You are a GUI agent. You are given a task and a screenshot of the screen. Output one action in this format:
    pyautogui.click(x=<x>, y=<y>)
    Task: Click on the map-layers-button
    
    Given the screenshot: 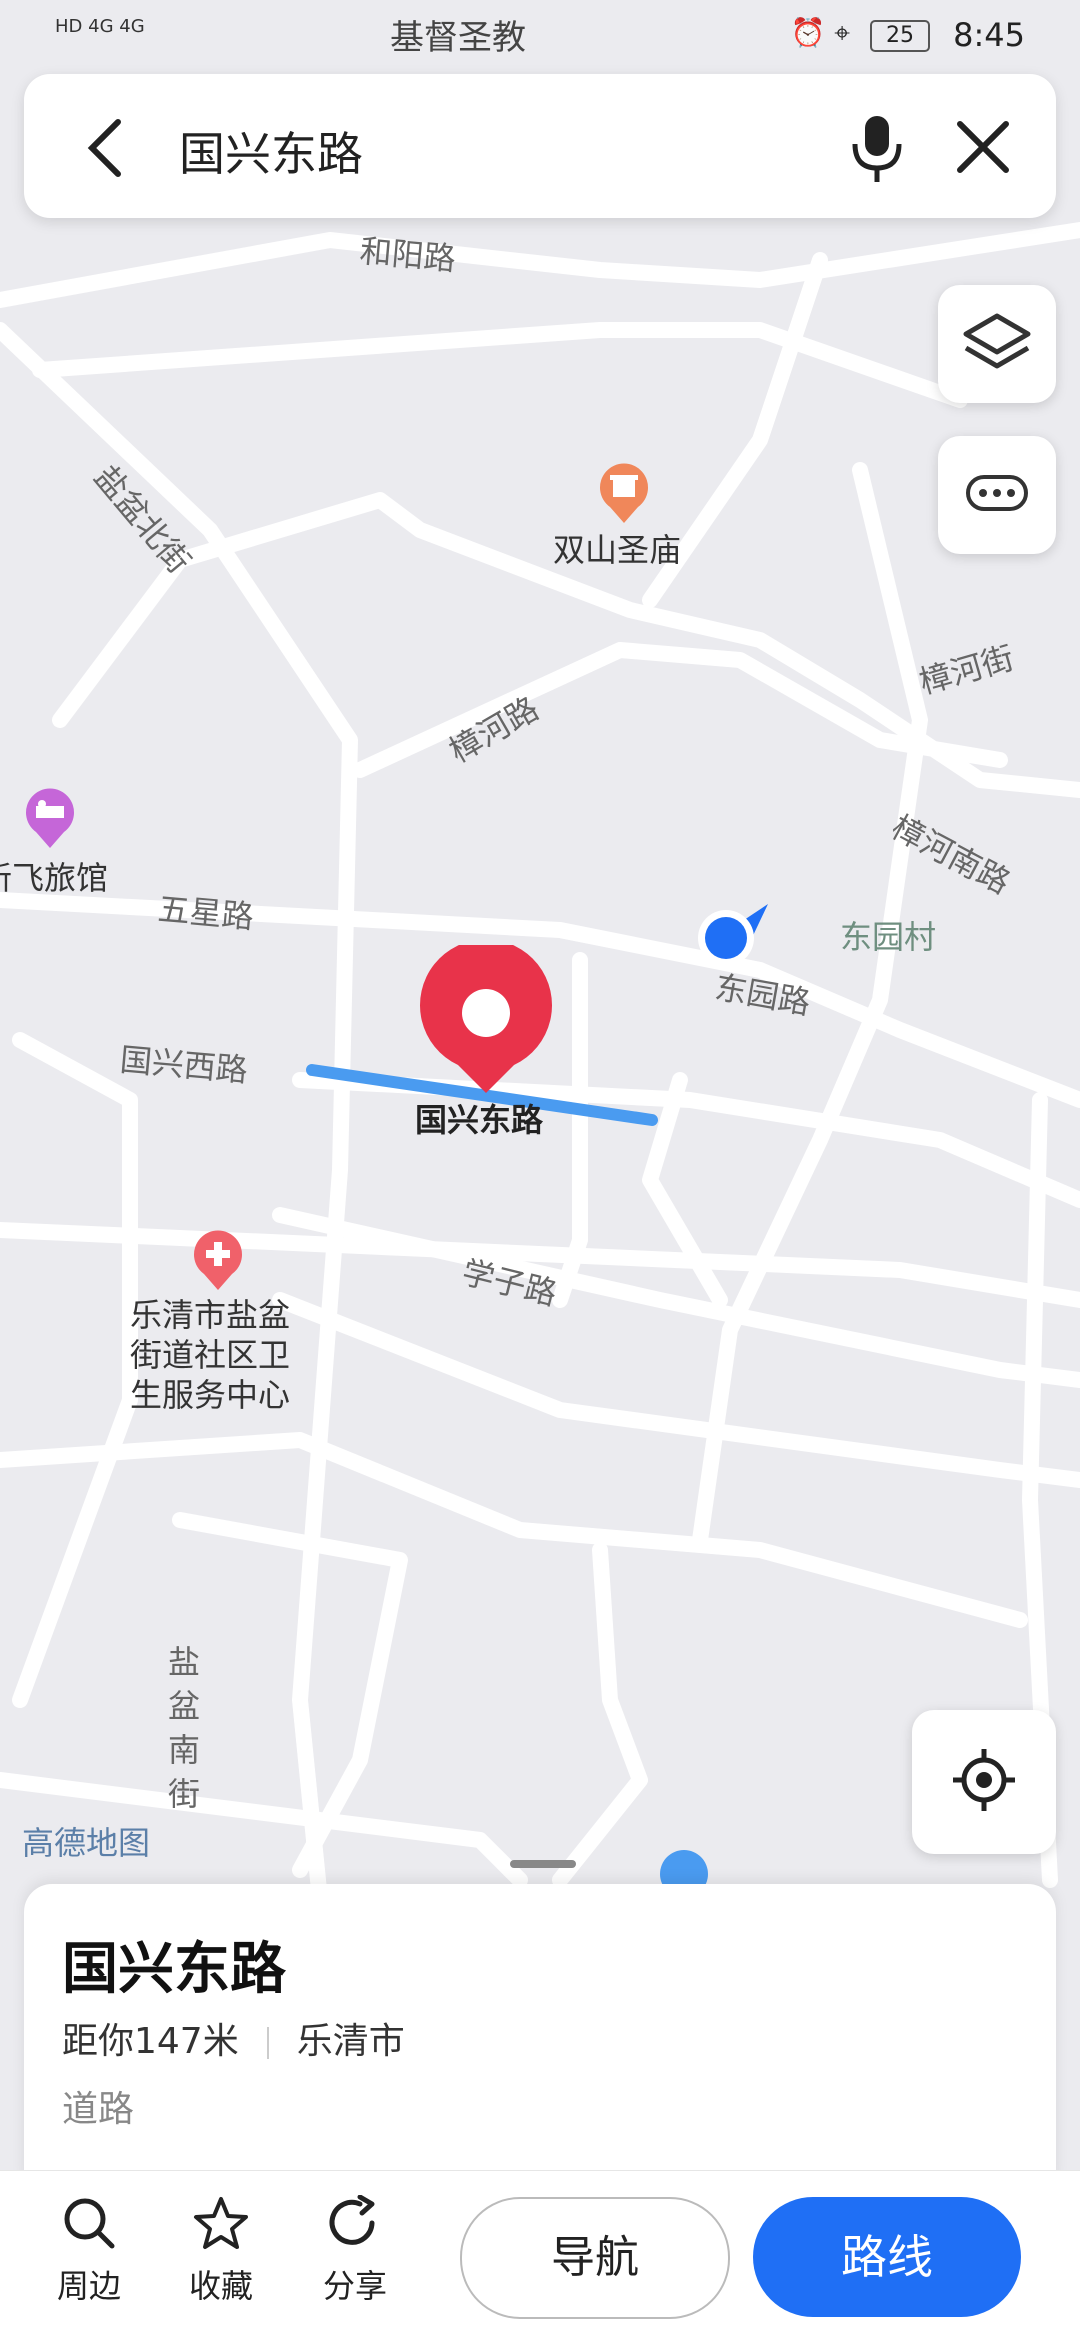 What is the action you would take?
    pyautogui.click(x=997, y=344)
    